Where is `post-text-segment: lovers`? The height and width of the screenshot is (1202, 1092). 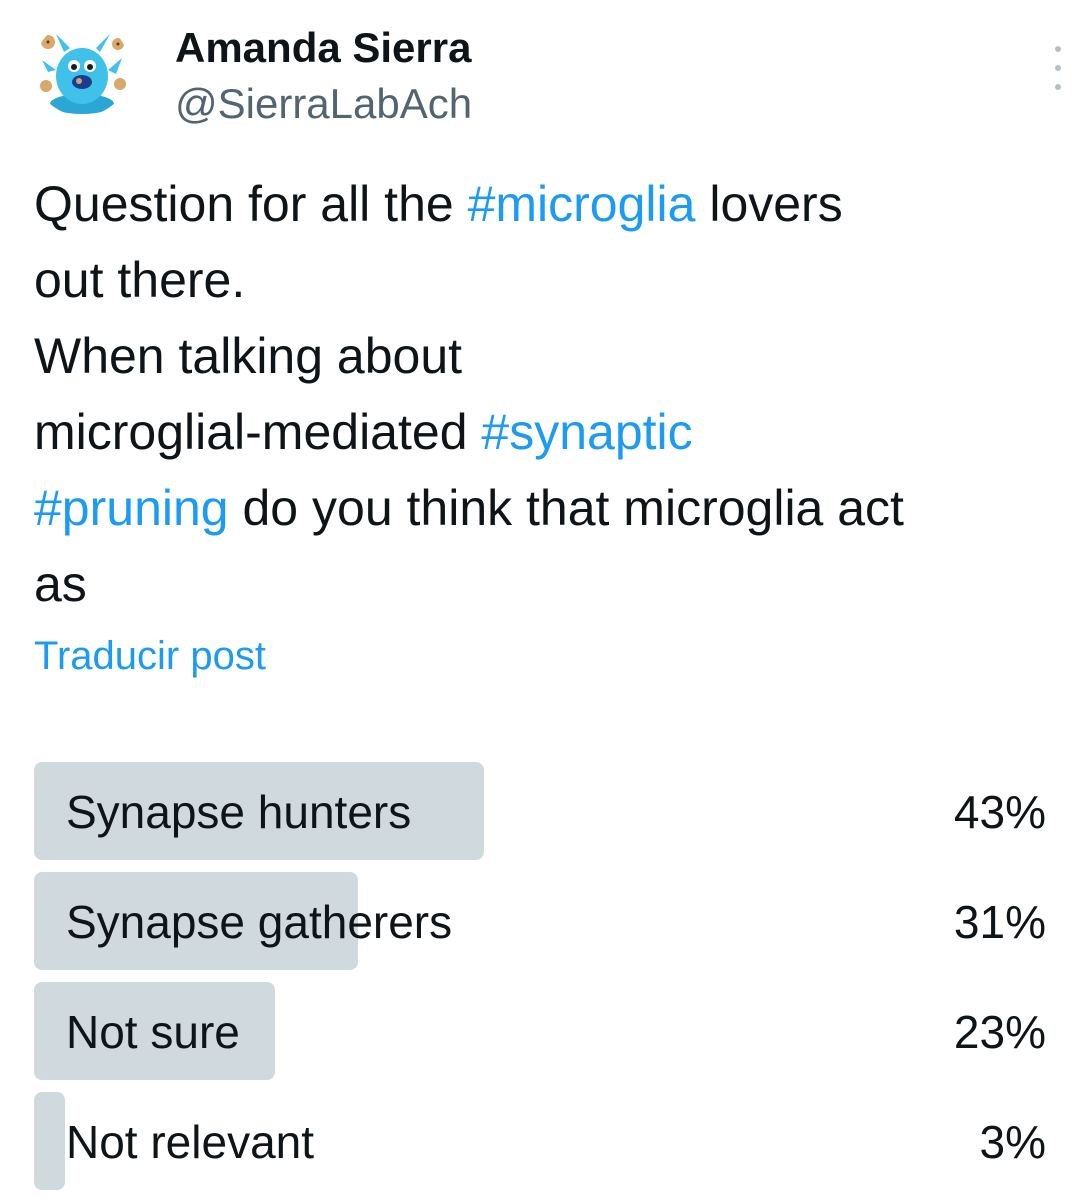 post-text-segment: lovers is located at coordinates (769, 204).